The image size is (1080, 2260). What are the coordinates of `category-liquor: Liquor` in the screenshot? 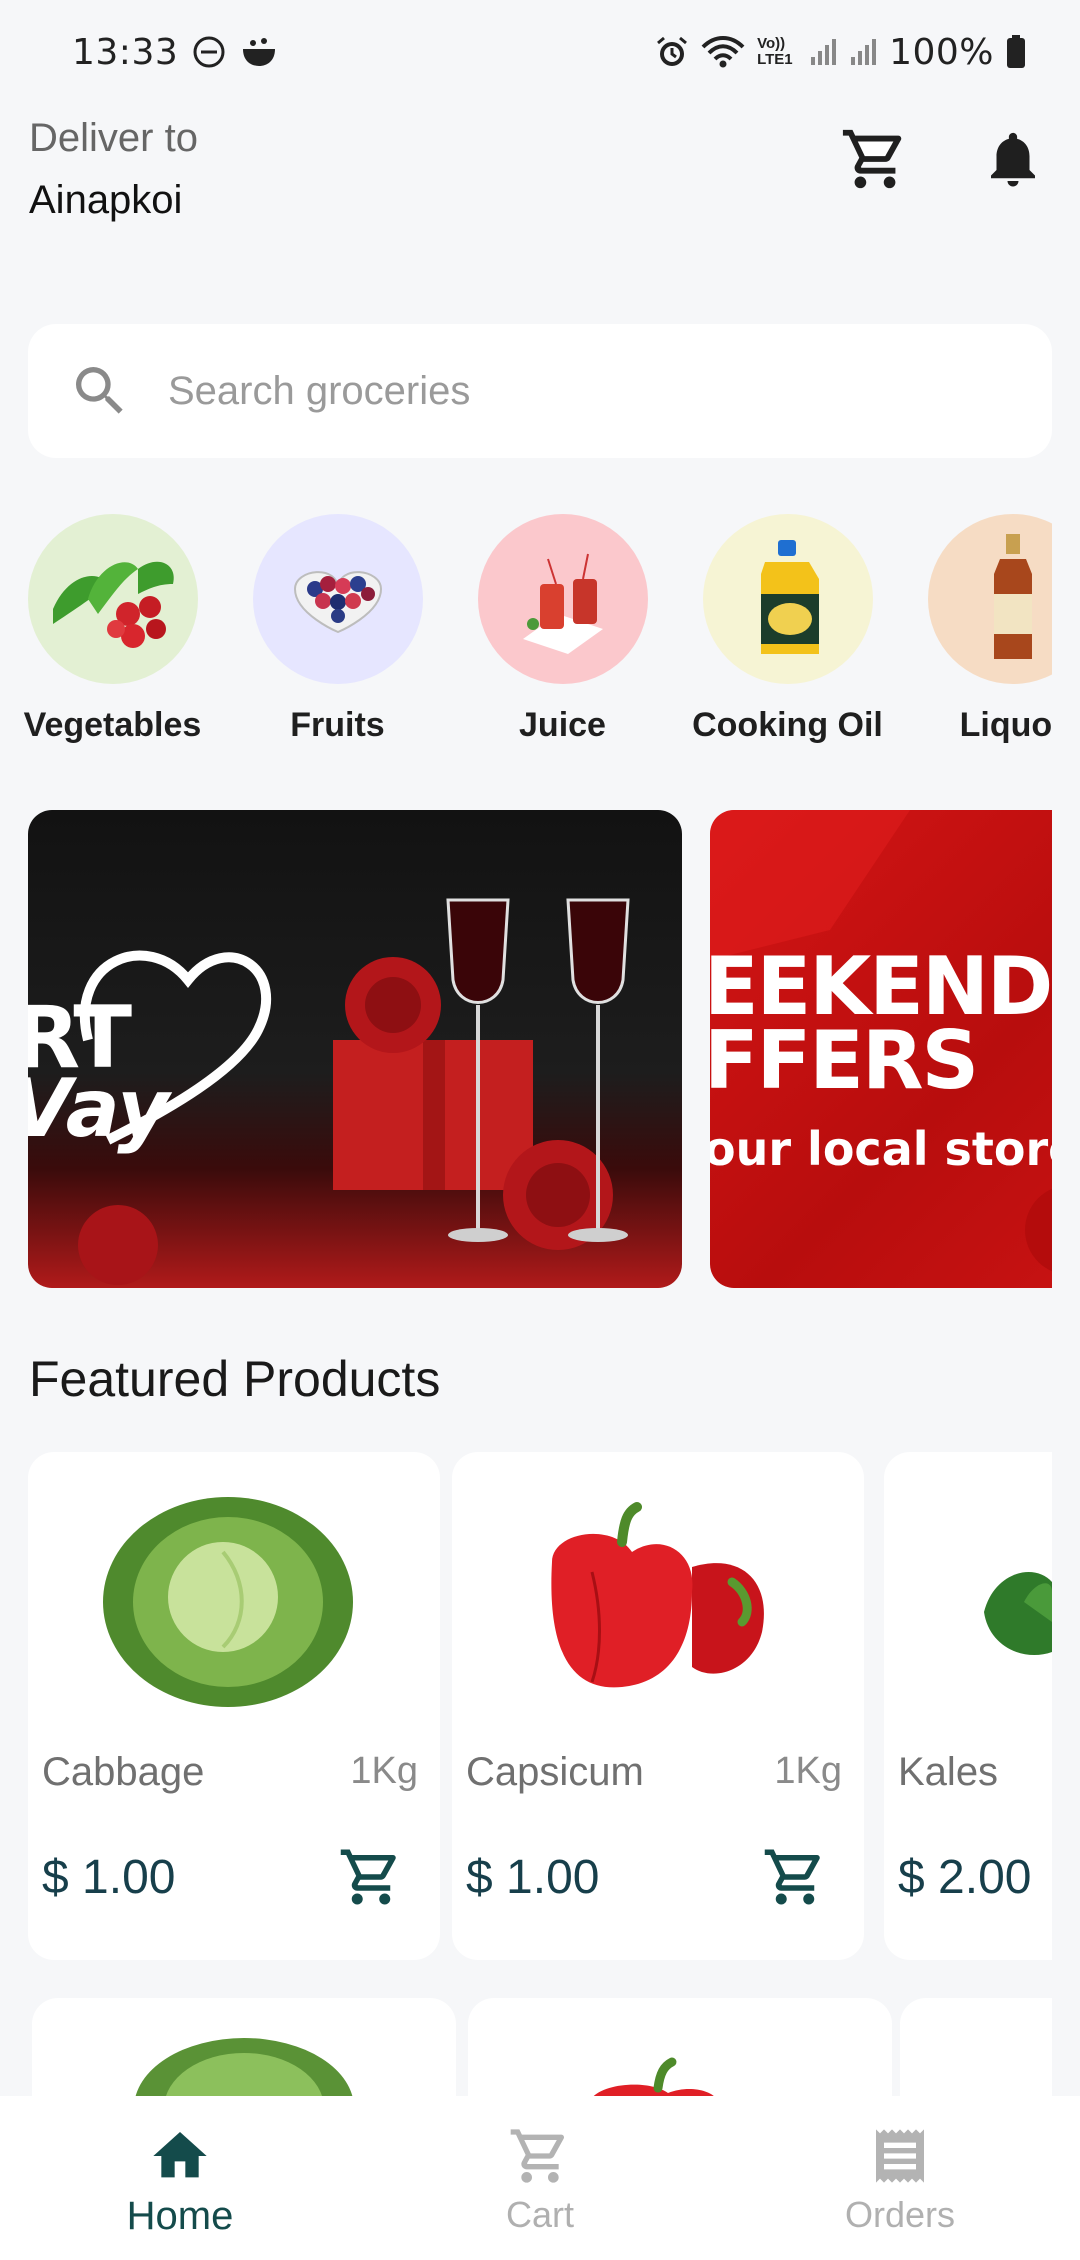 It's located at (976, 629).